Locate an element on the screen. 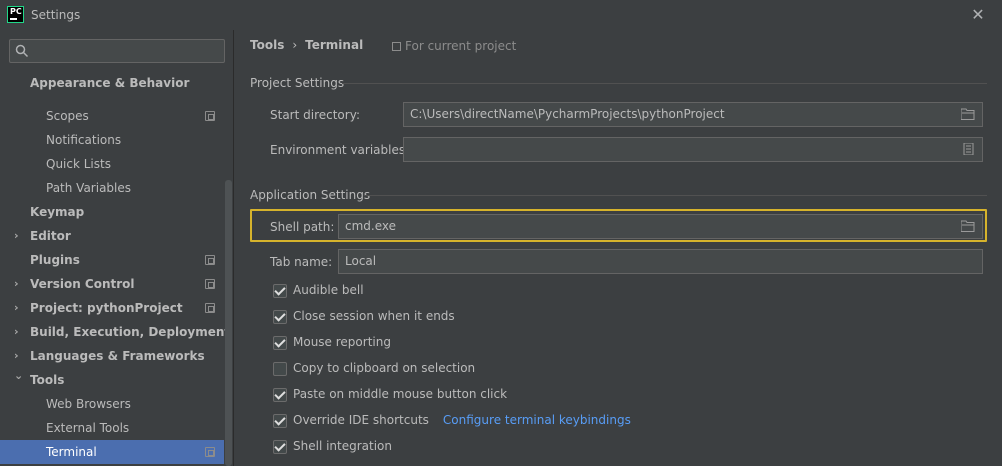  sidebar-item-external-tools: External Tools is located at coordinates (112, 428).